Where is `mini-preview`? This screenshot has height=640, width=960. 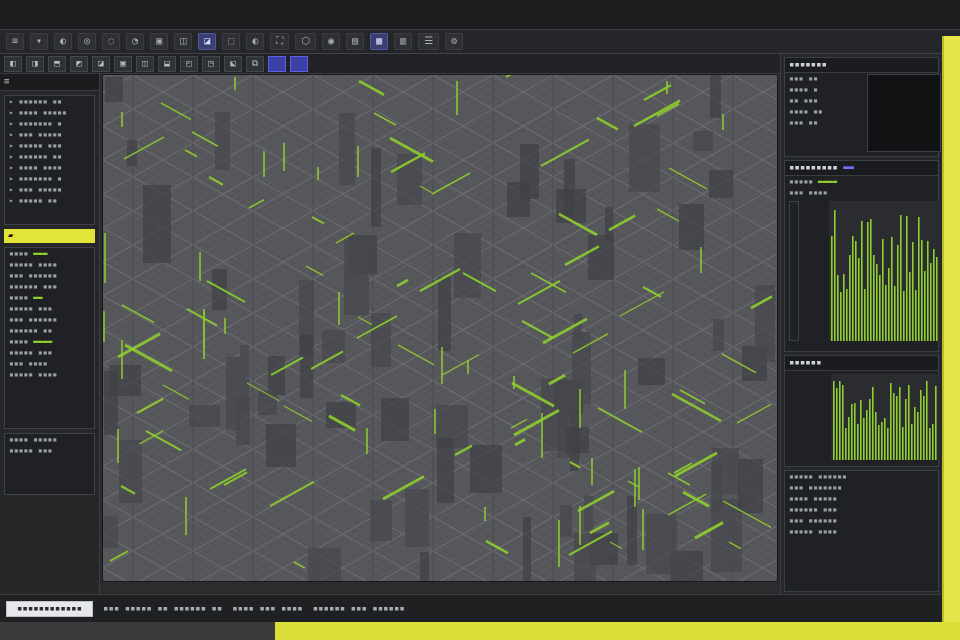
mini-preview is located at coordinates (904, 113).